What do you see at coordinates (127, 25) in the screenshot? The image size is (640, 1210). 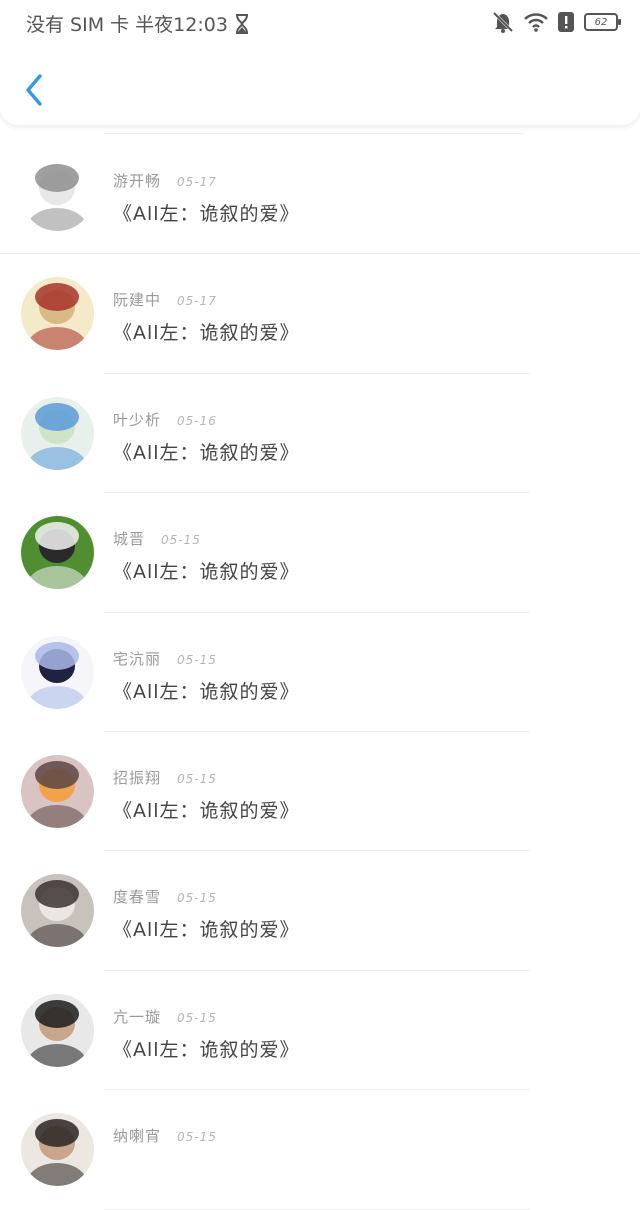 I see `carrier-time: 没有 SIM 卡 半夜12:03` at bounding box center [127, 25].